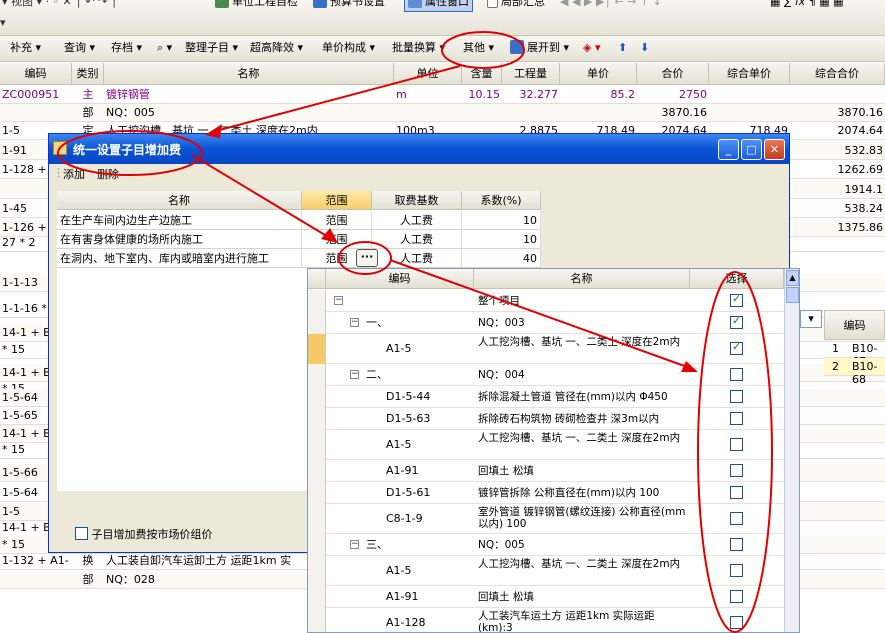 This screenshot has width=885, height=633. What do you see at coordinates (367, 258) in the screenshot?
I see `range-ellipsis-button: ···` at bounding box center [367, 258].